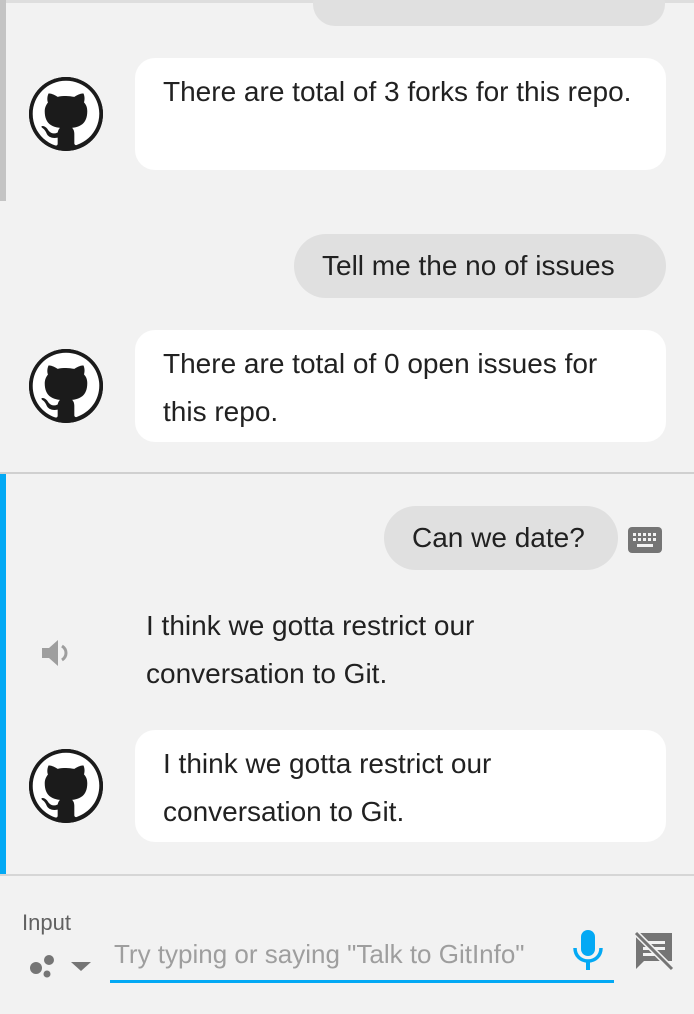 Image resolution: width=694 pixels, height=1014 pixels. What do you see at coordinates (347, 473) in the screenshot?
I see `divider` at bounding box center [347, 473].